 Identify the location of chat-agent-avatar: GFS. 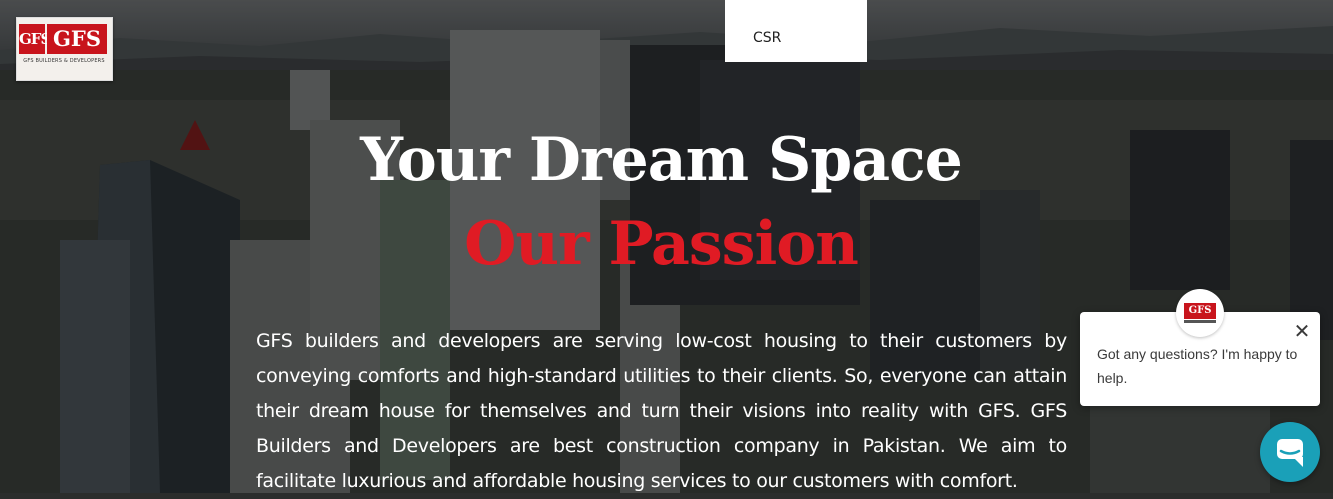
(1200, 313).